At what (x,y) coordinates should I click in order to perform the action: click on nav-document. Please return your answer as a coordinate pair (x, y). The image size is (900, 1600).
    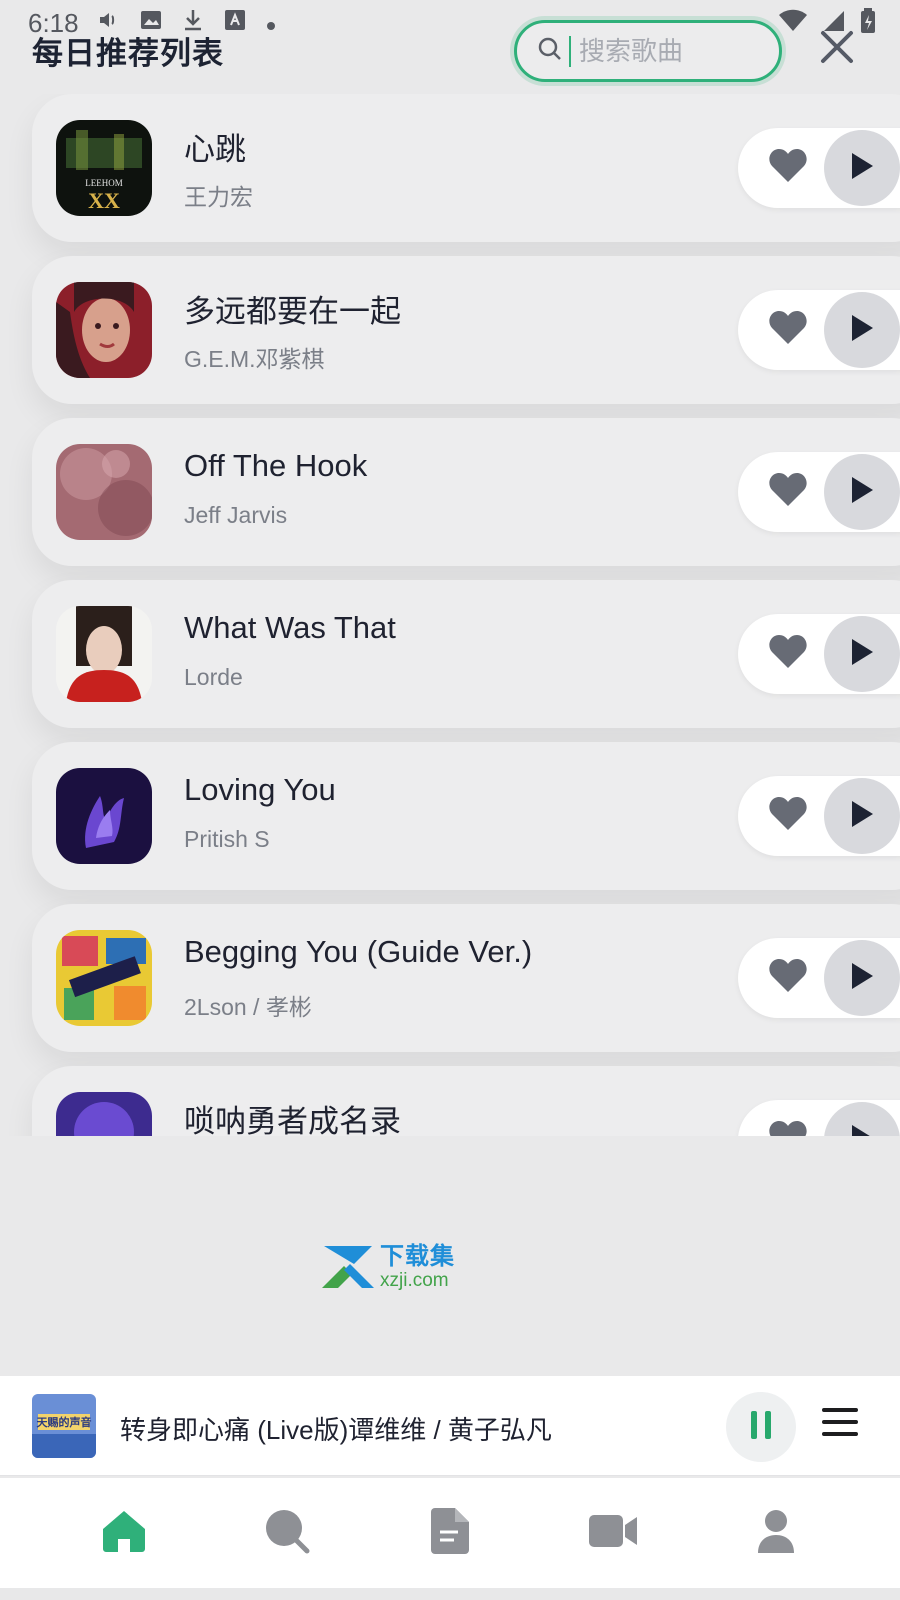
    Looking at the image, I should click on (450, 1533).